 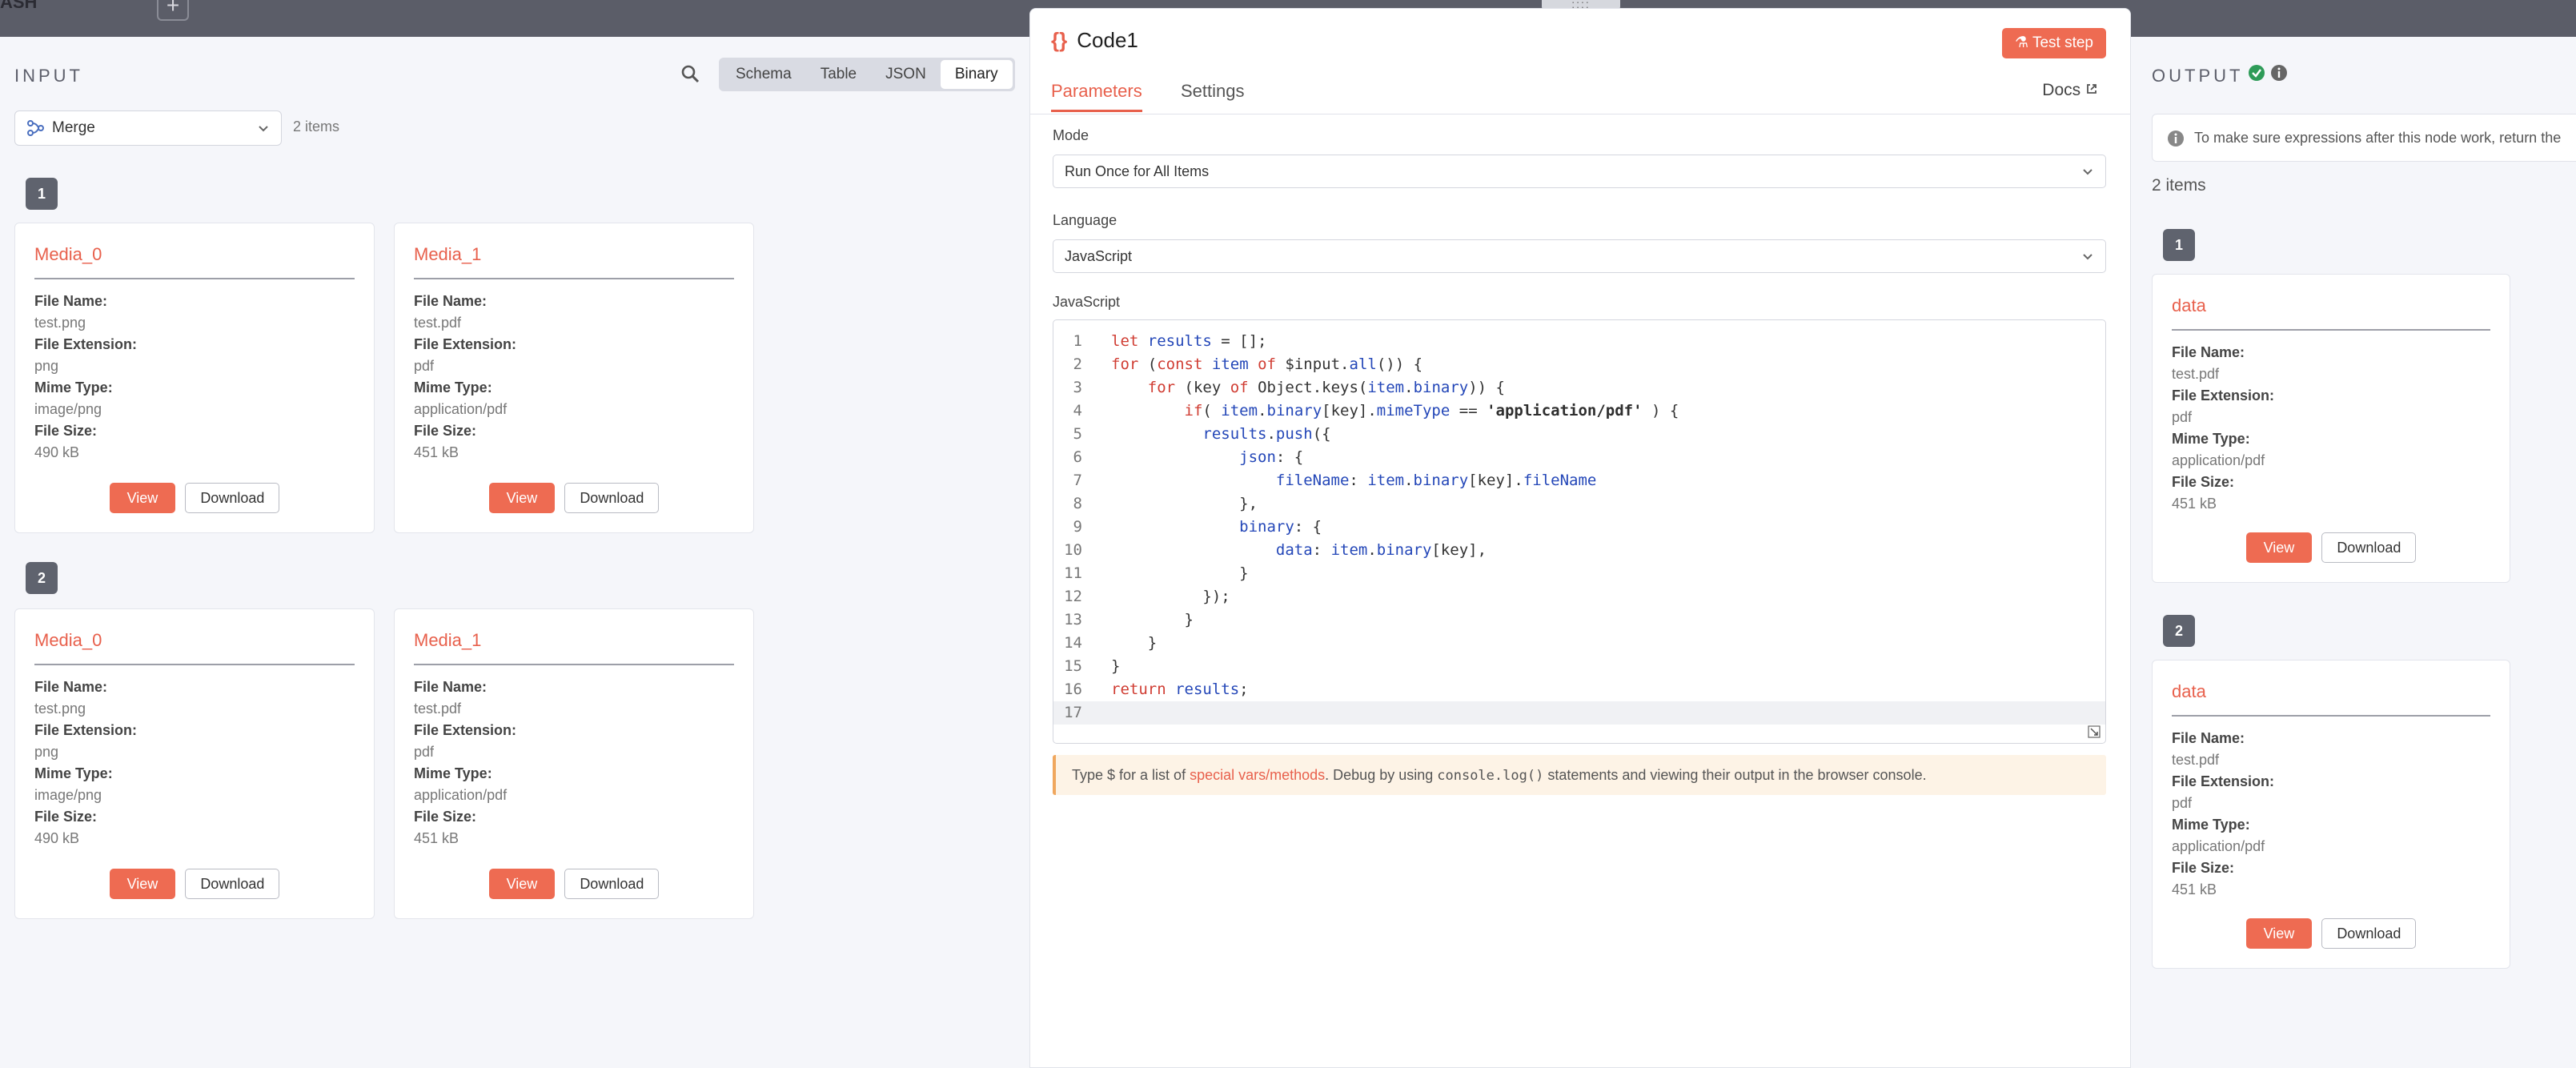 I want to click on line-number: 16, so click(x=1073, y=689).